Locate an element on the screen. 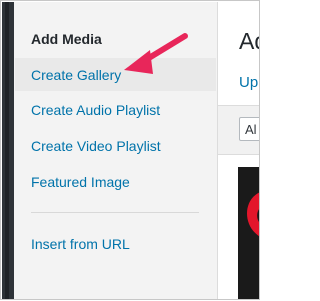  sidebar-item-featured-image: Featured Image is located at coordinates (80, 182).